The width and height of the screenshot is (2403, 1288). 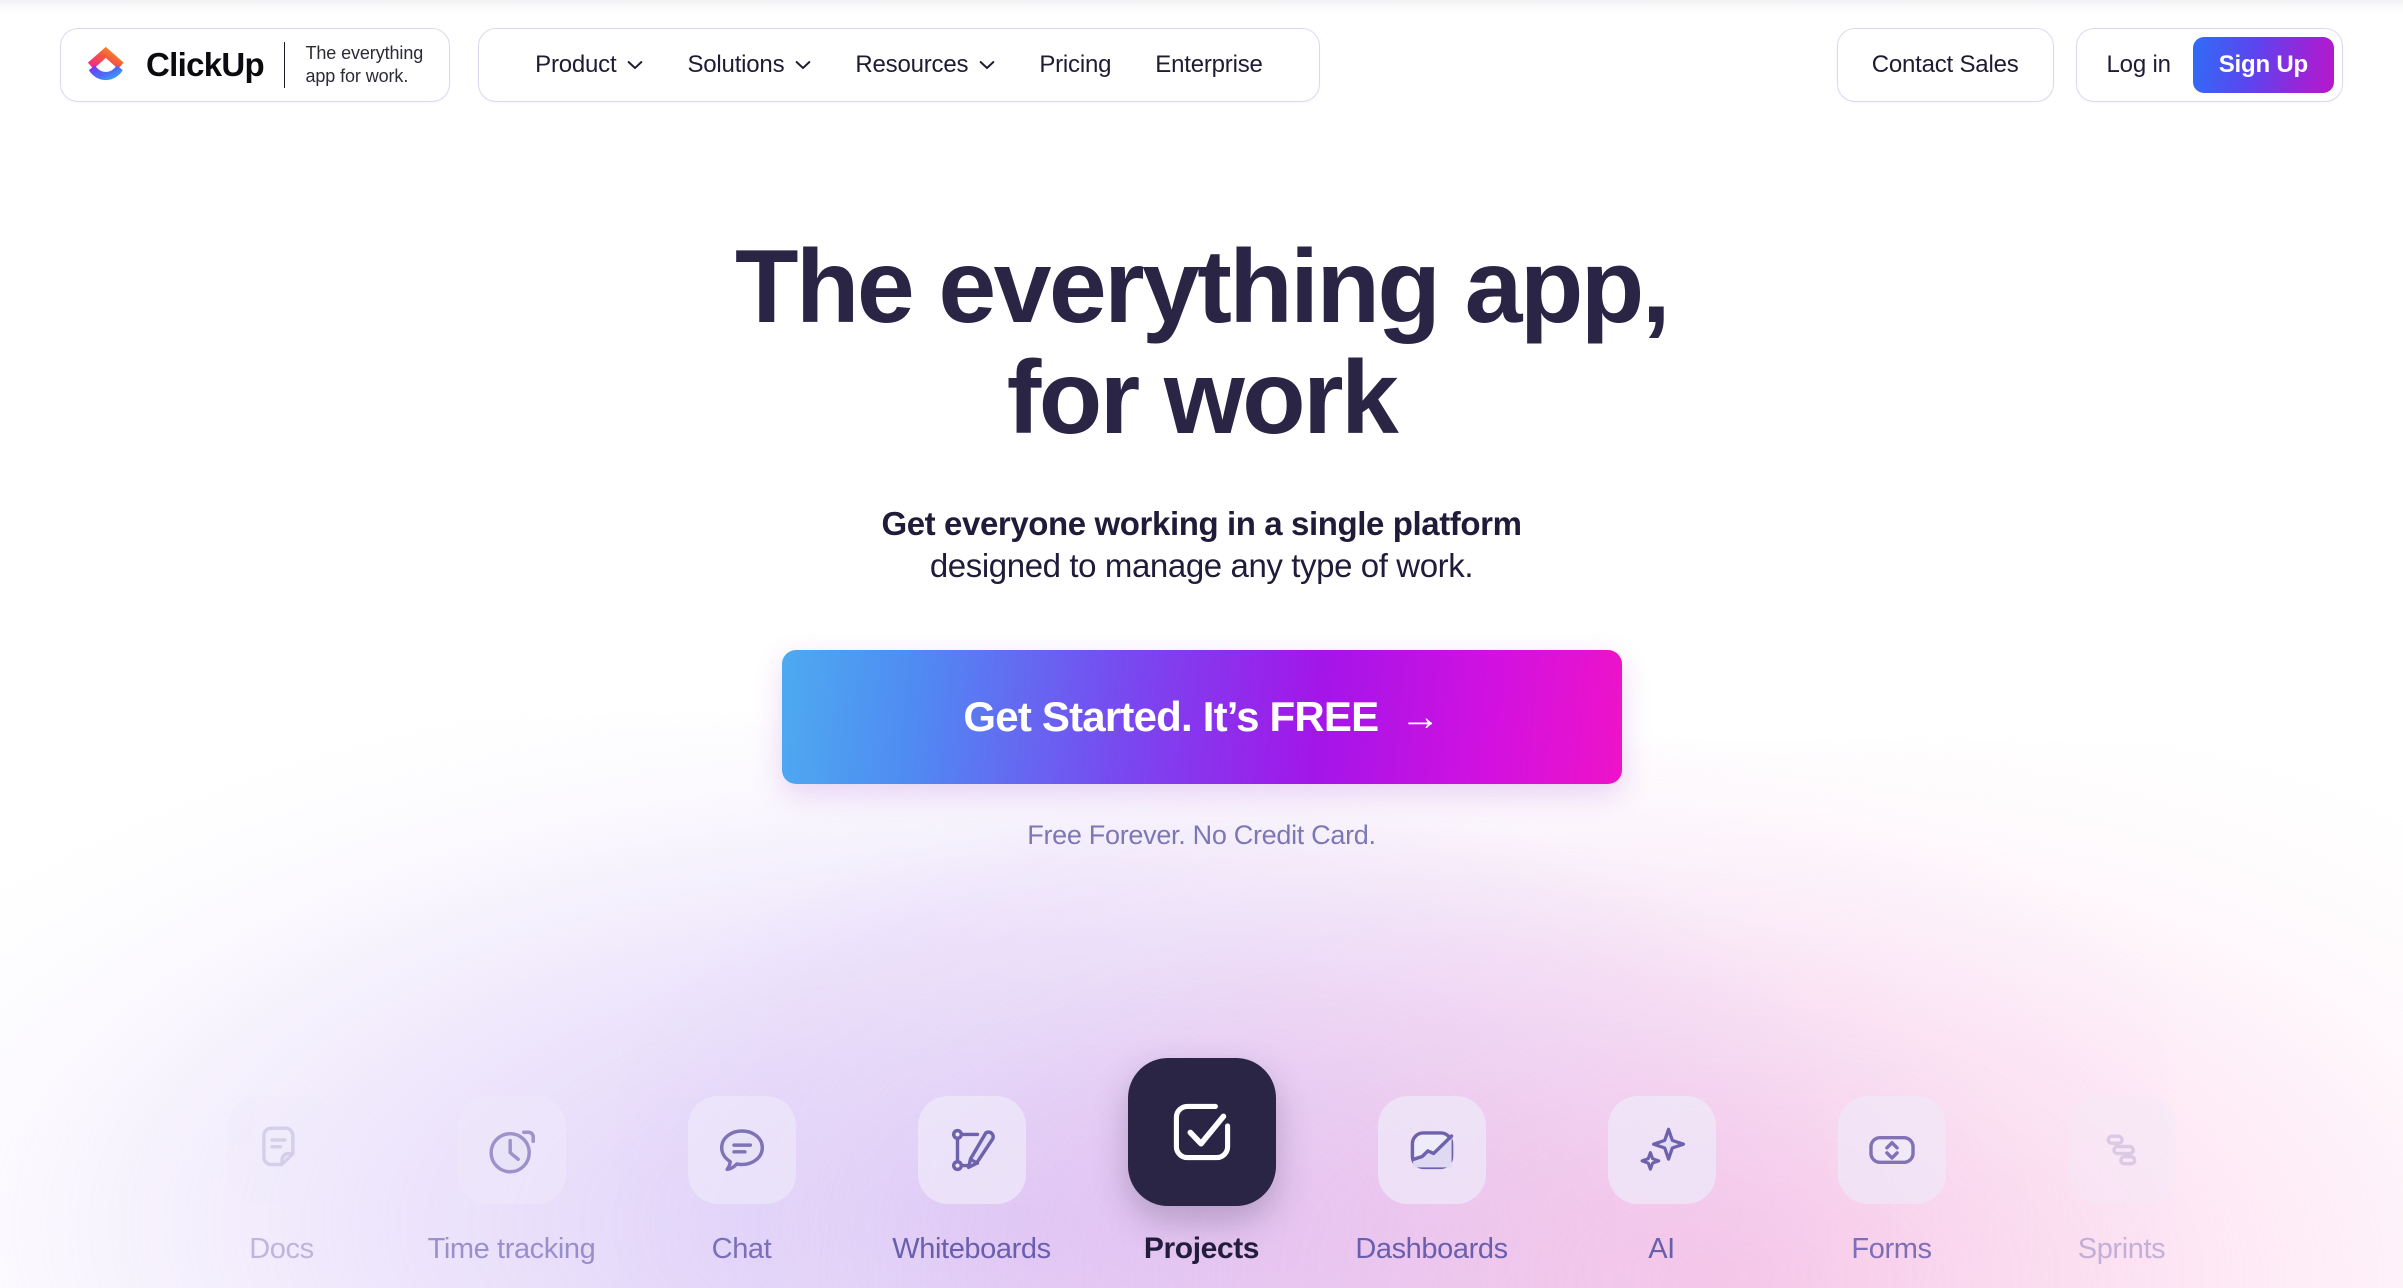 What do you see at coordinates (2139, 65) in the screenshot?
I see `login-link: Log in` at bounding box center [2139, 65].